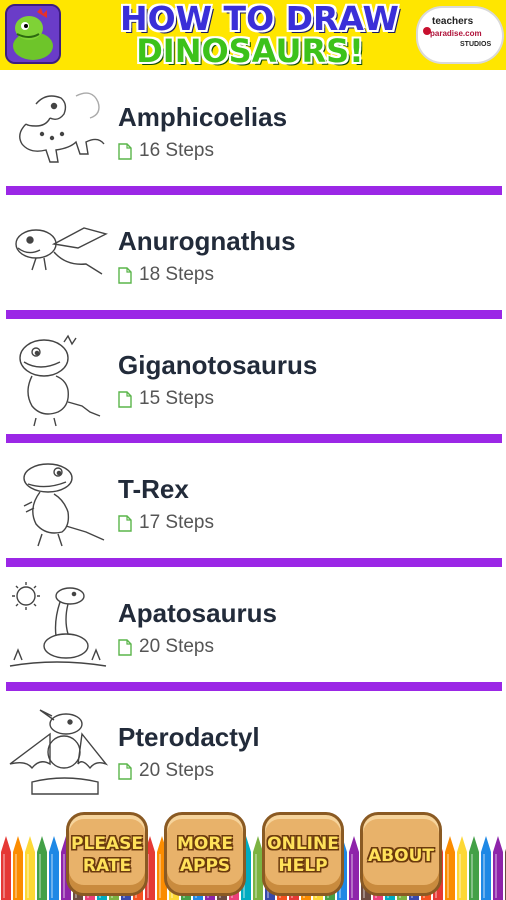  What do you see at coordinates (189, 737) in the screenshot?
I see `dinosaur-name: Pterodactyl` at bounding box center [189, 737].